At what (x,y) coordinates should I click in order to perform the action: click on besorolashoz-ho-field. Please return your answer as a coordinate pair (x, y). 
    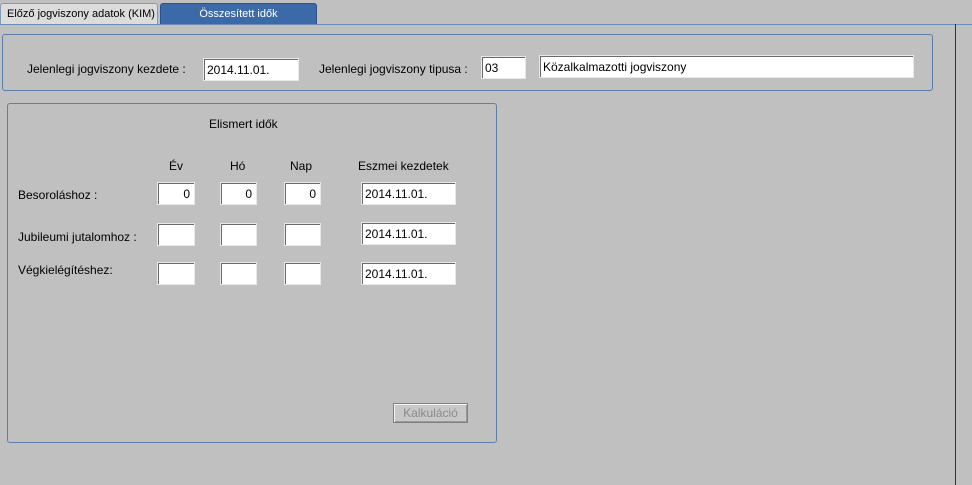
    Looking at the image, I should click on (238, 193).